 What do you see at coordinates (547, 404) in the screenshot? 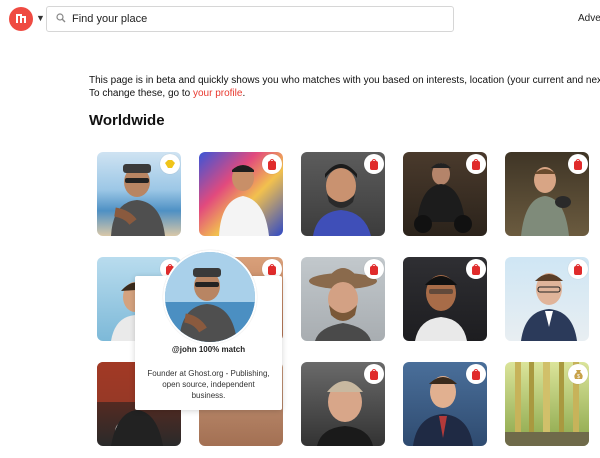
I see `user-tile: $` at bounding box center [547, 404].